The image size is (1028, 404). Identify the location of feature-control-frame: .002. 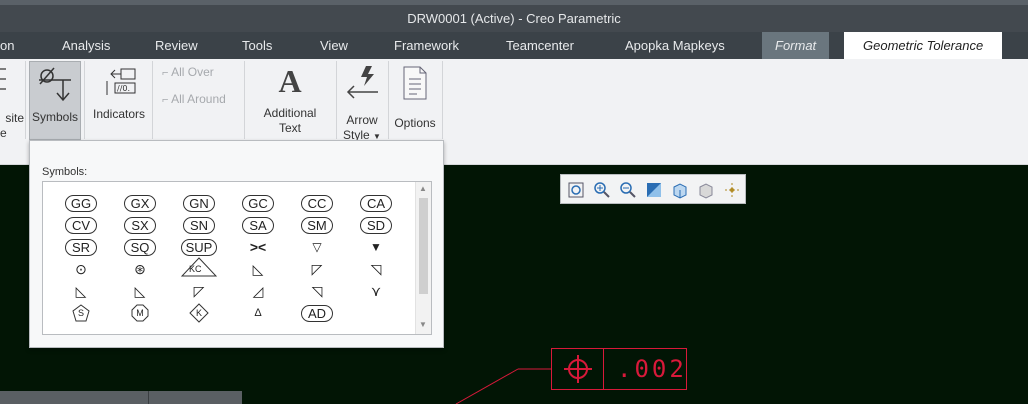
(619, 369).